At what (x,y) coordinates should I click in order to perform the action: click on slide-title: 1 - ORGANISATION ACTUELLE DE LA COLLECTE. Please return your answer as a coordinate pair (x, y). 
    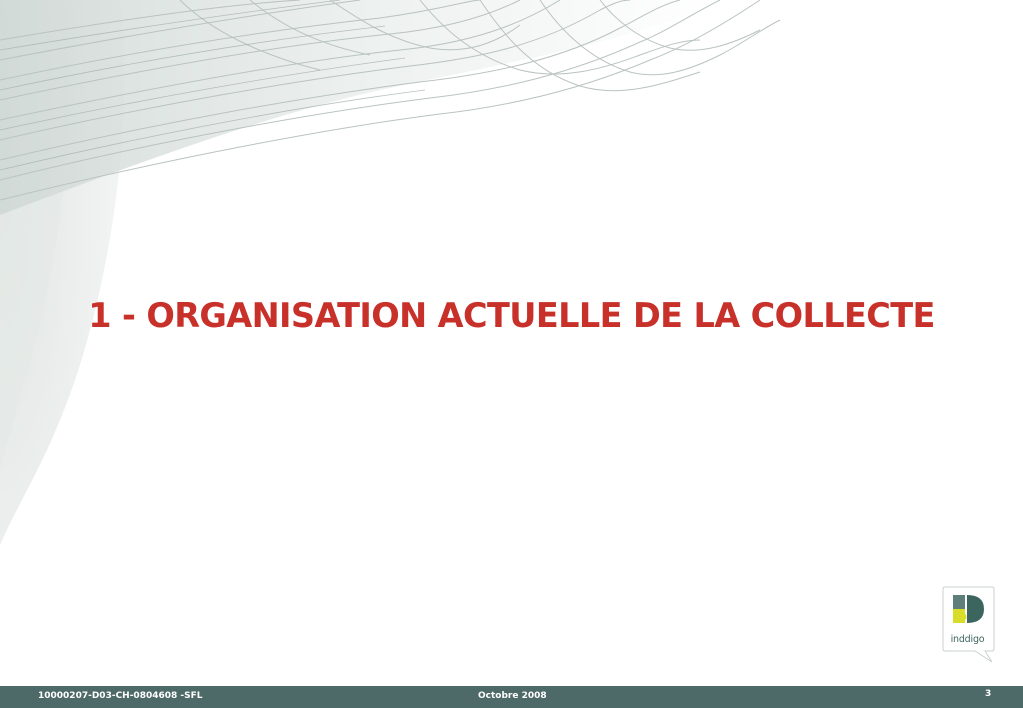
    Looking at the image, I should click on (511, 315).